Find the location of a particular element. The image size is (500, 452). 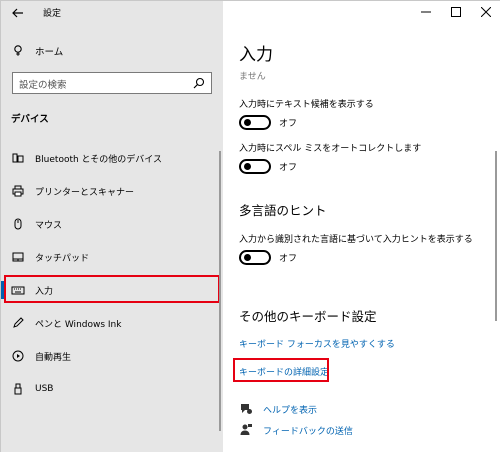

home-nav-item: ホーム is located at coordinates (112, 51).